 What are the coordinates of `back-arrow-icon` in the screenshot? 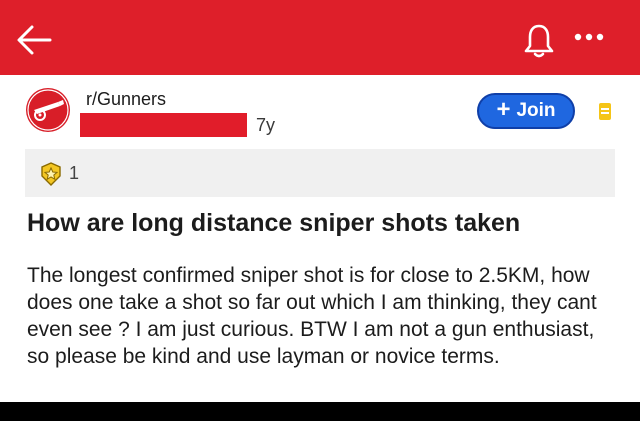 It's located at (34, 40).